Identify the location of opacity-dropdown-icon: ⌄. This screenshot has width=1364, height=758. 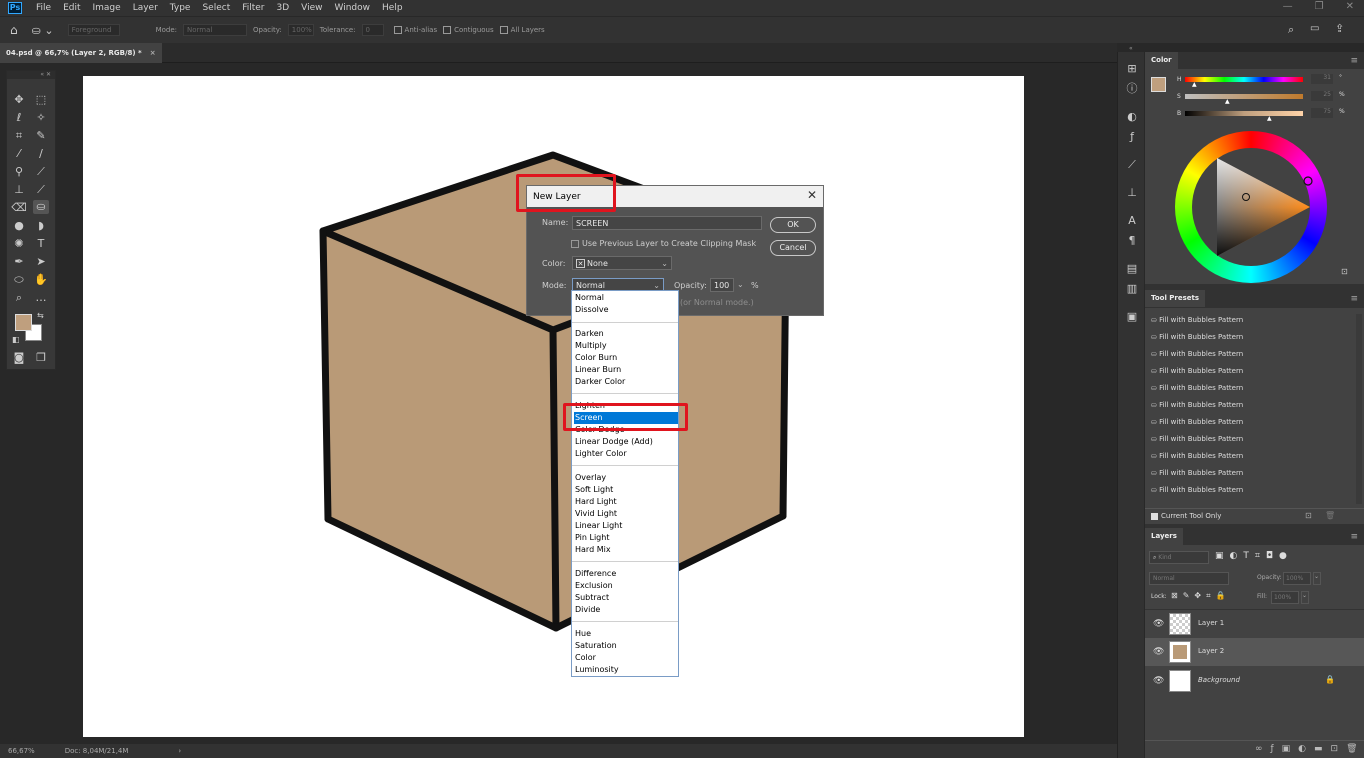
(740, 284).